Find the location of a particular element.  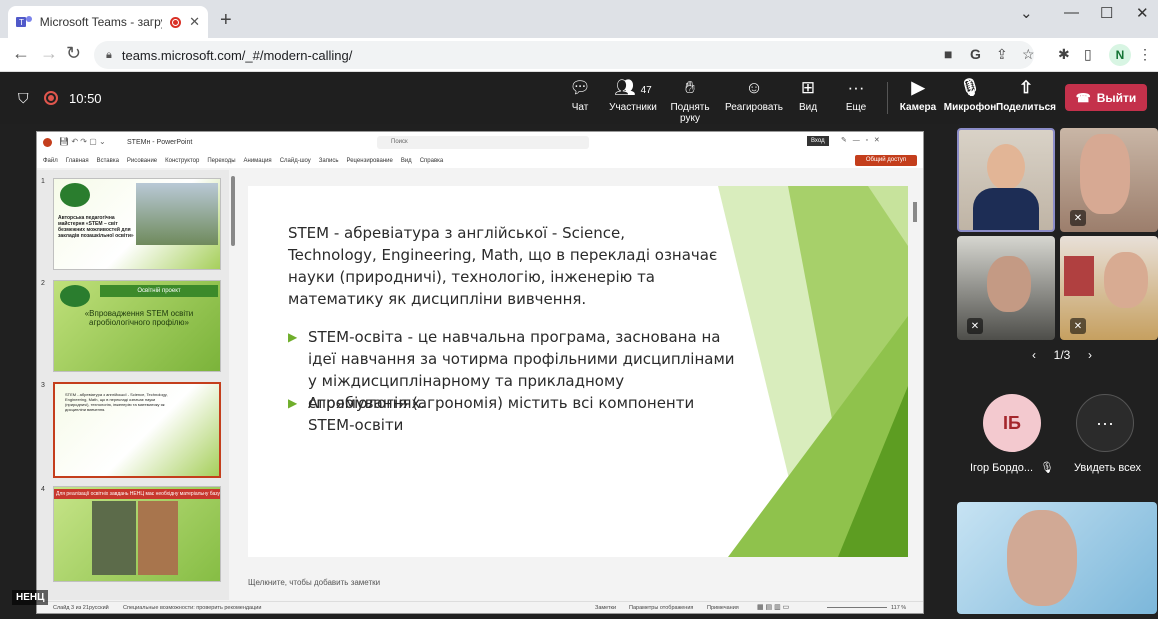

extensions-icon: ✱ is located at coordinates (1064, 54).